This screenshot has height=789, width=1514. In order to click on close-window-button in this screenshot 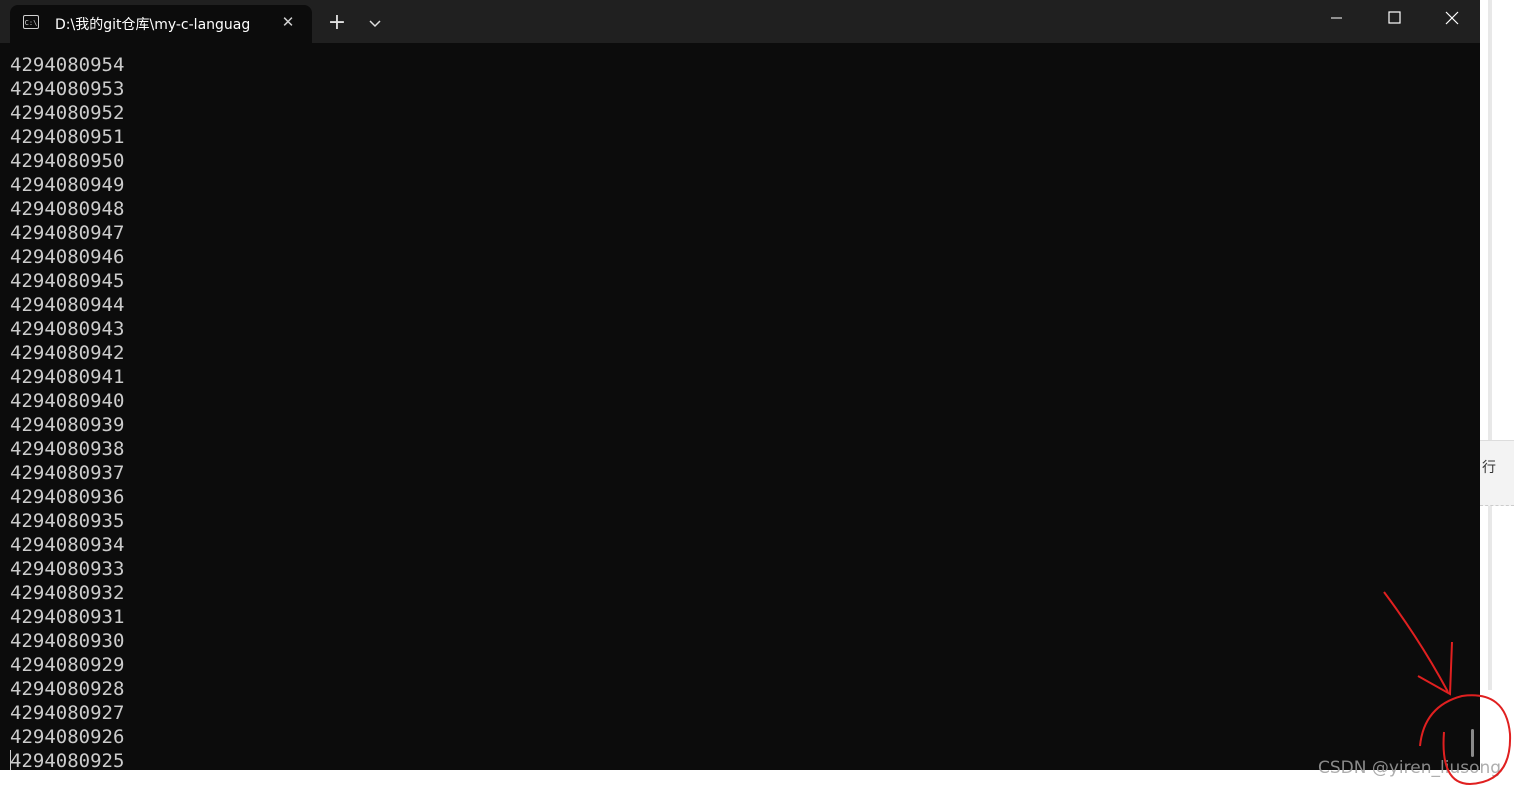, I will do `click(1452, 18)`.